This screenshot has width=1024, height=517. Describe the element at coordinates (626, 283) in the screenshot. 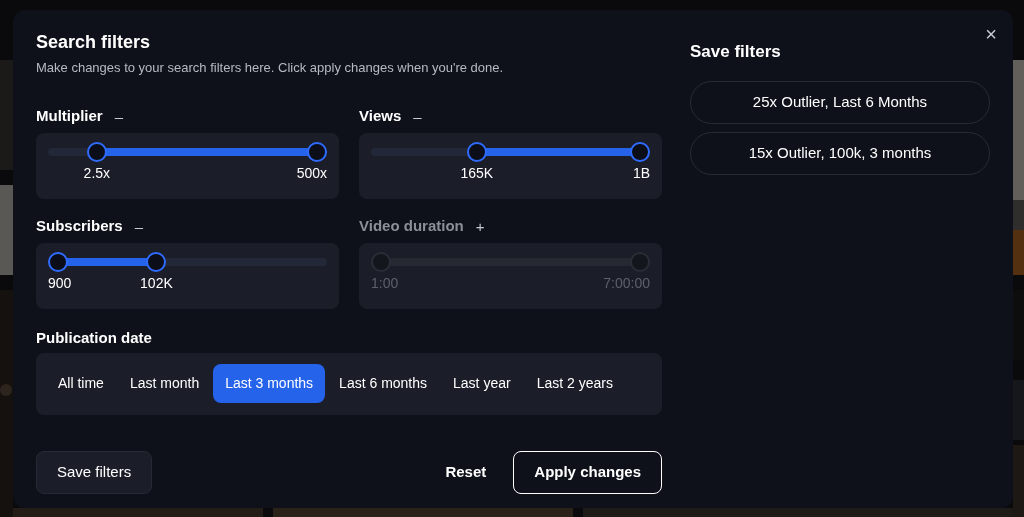

I see `slider-value: 7:00:00` at that location.